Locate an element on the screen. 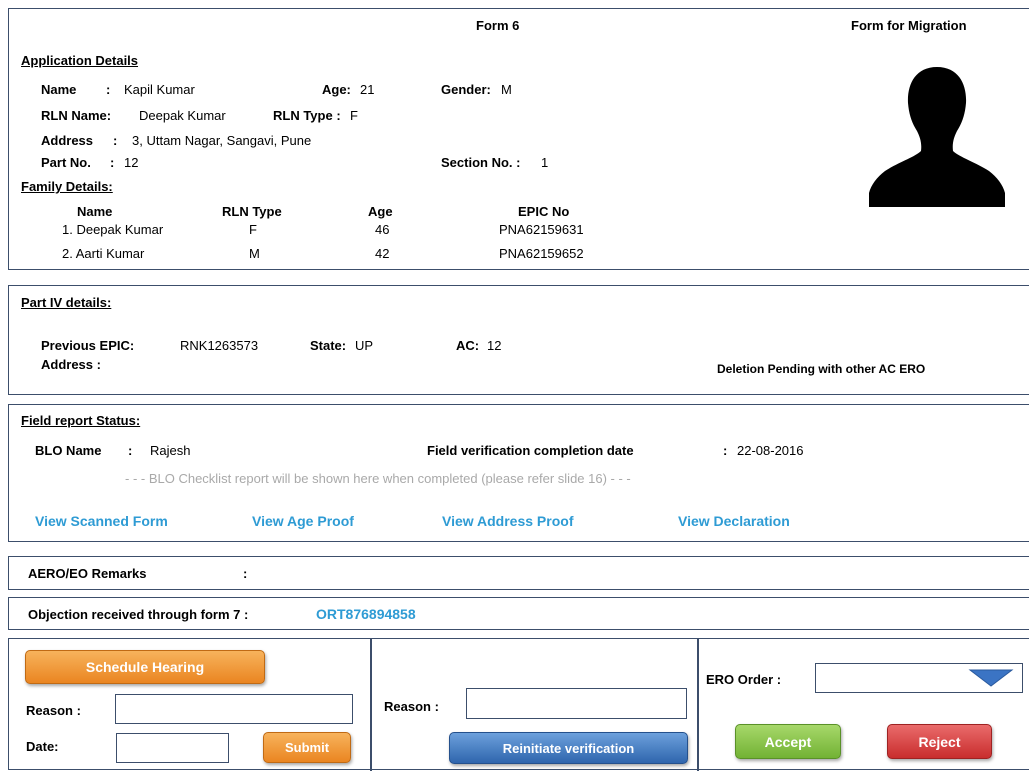 Image resolution: width=1029 pixels, height=771 pixels. age-label: Age: is located at coordinates (336, 89).